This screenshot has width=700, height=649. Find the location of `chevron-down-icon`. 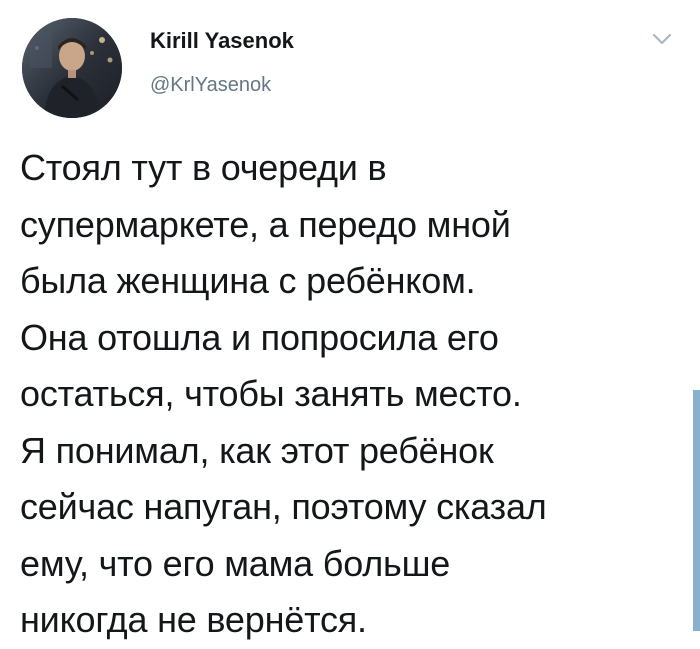

chevron-down-icon is located at coordinates (662, 39).